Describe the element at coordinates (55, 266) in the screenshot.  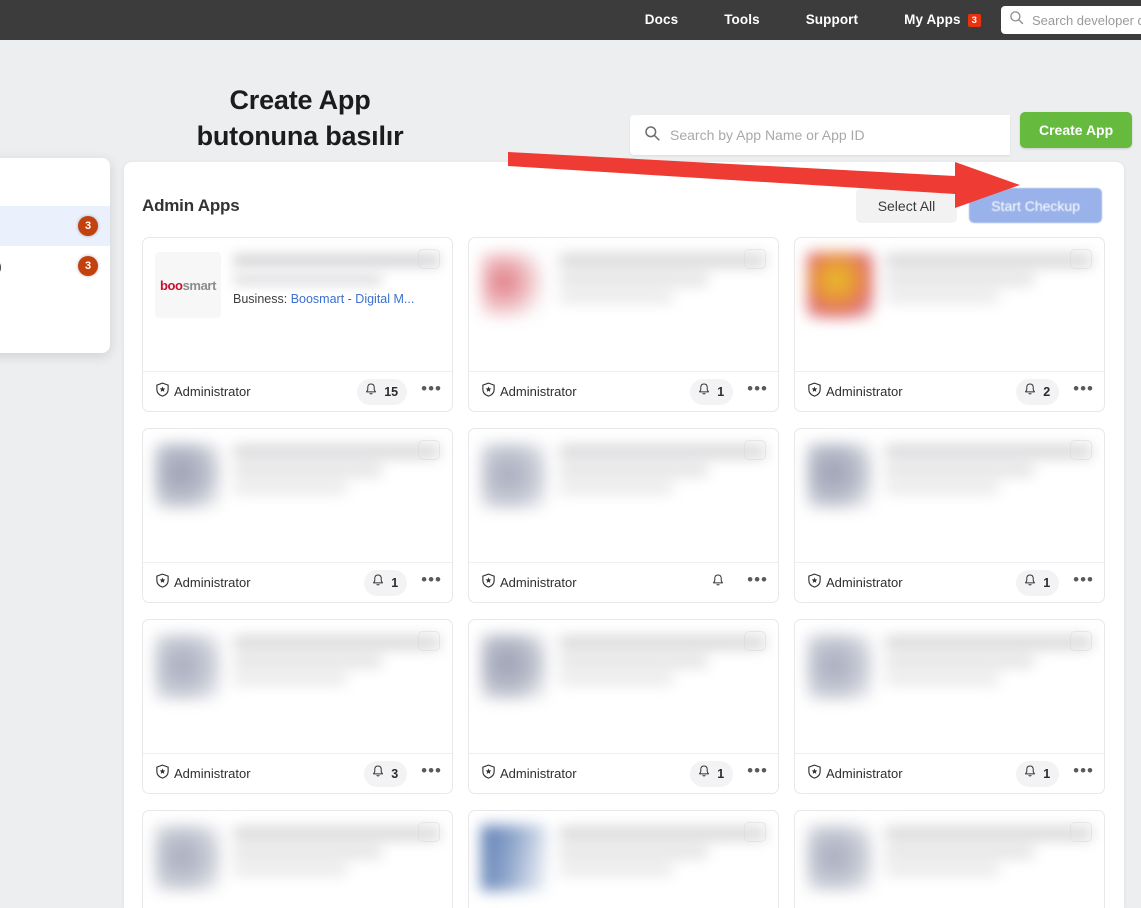
I see `panel-row-2: p (3) 3` at that location.